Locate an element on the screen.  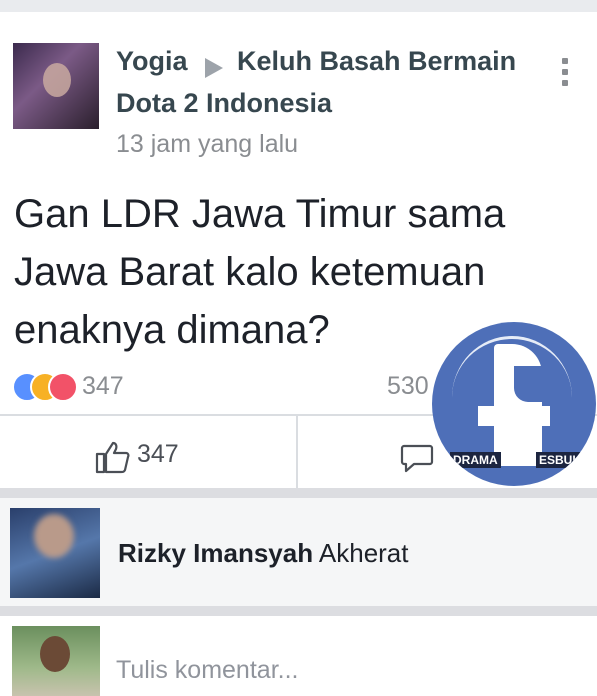
group-name-line1: Keluh Basah Bermain is located at coordinates (376, 61).